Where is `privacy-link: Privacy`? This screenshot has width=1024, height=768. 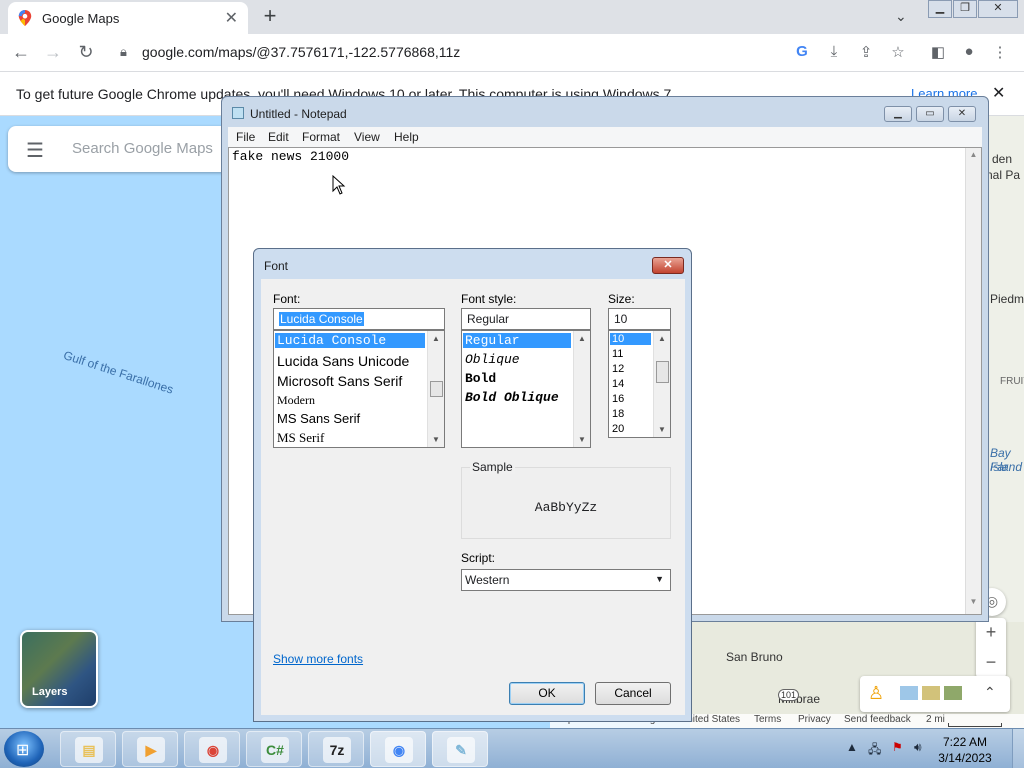 privacy-link: Privacy is located at coordinates (814, 719).